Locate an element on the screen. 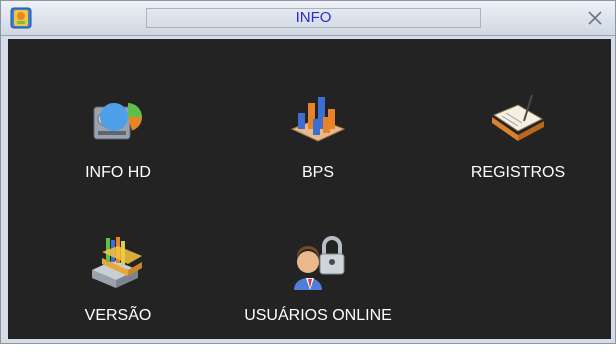 Image resolution: width=616 pixels, height=352 pixels. menu-tile-label: REGISTROS is located at coordinates (518, 172).